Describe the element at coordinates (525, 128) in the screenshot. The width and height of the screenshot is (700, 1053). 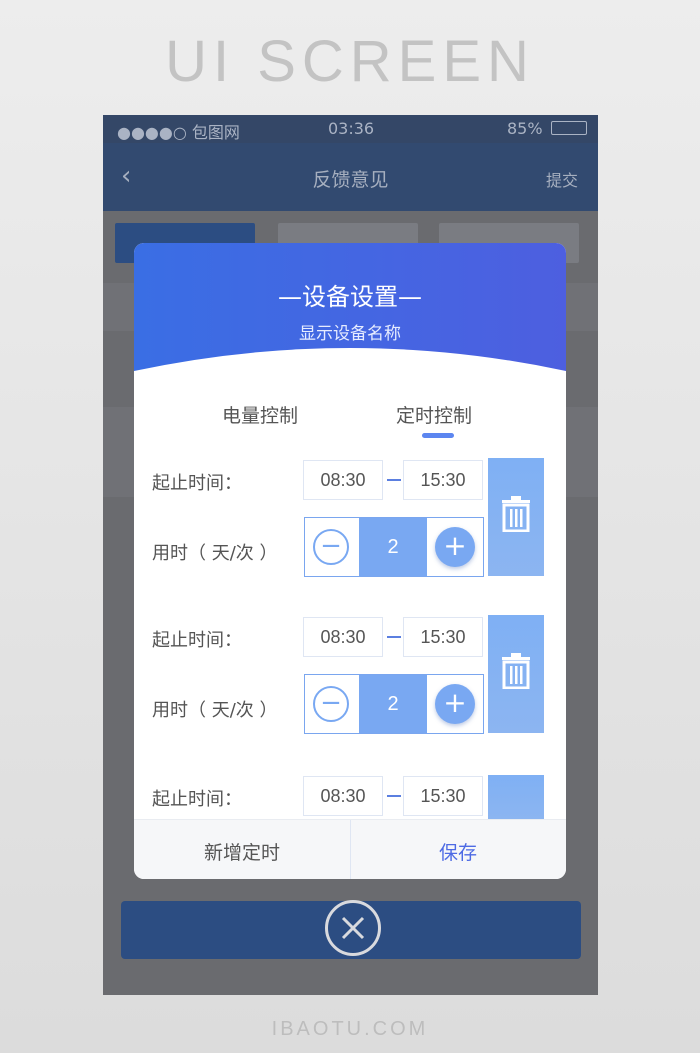
I see `battery-percent: 85%` at that location.